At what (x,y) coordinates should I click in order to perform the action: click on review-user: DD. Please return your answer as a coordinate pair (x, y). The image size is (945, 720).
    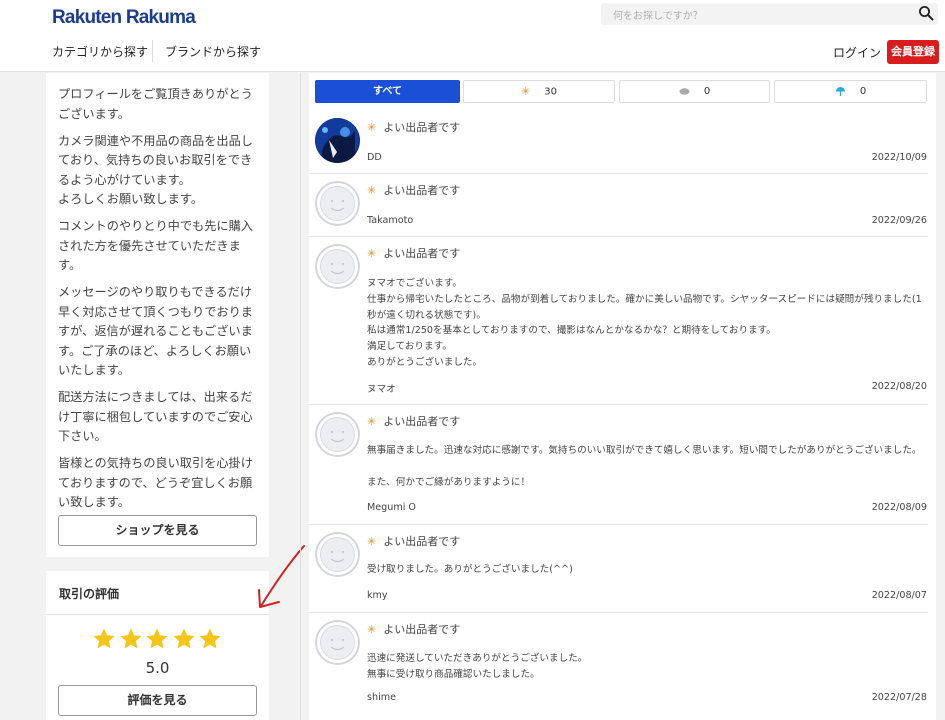
    Looking at the image, I should click on (374, 157).